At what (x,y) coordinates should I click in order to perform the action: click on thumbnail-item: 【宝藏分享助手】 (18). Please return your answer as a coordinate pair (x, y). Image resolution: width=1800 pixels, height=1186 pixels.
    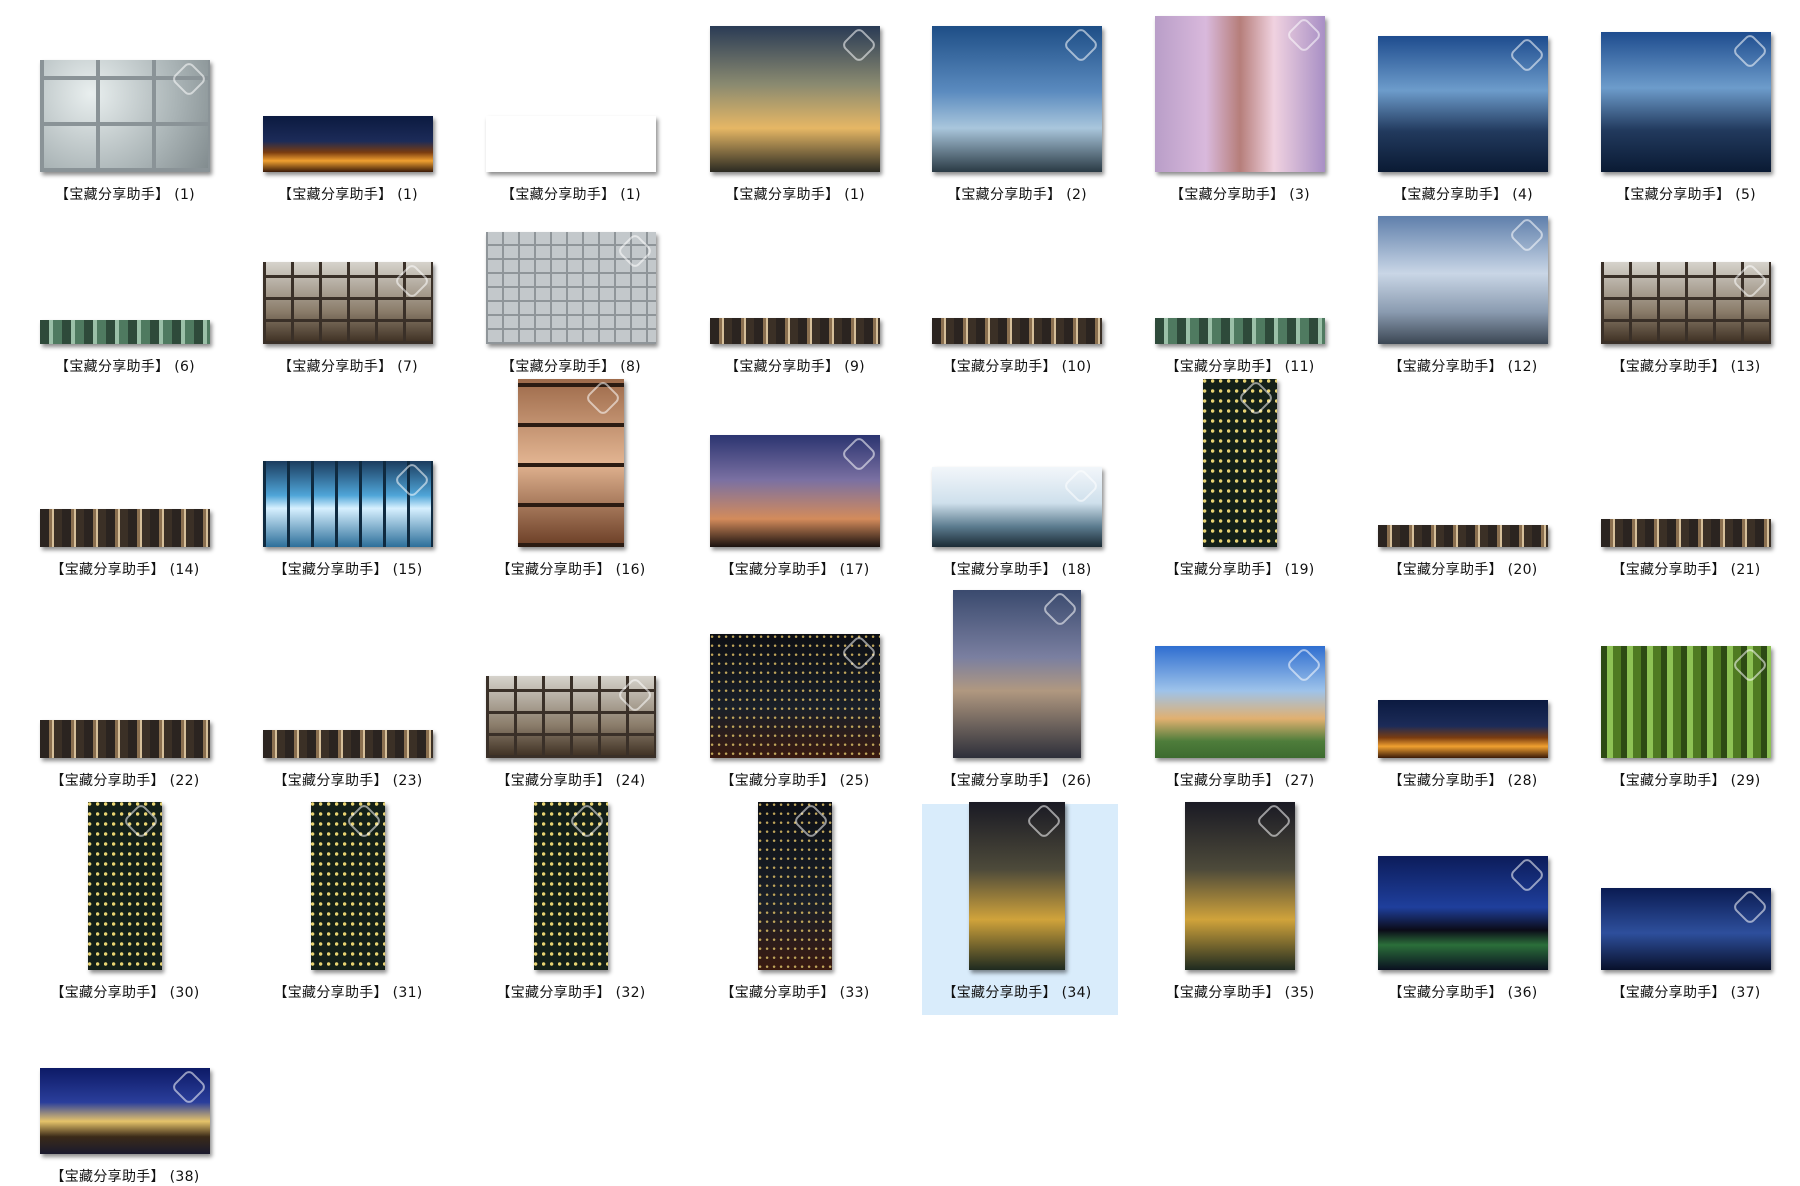
    Looking at the image, I should click on (1017, 481).